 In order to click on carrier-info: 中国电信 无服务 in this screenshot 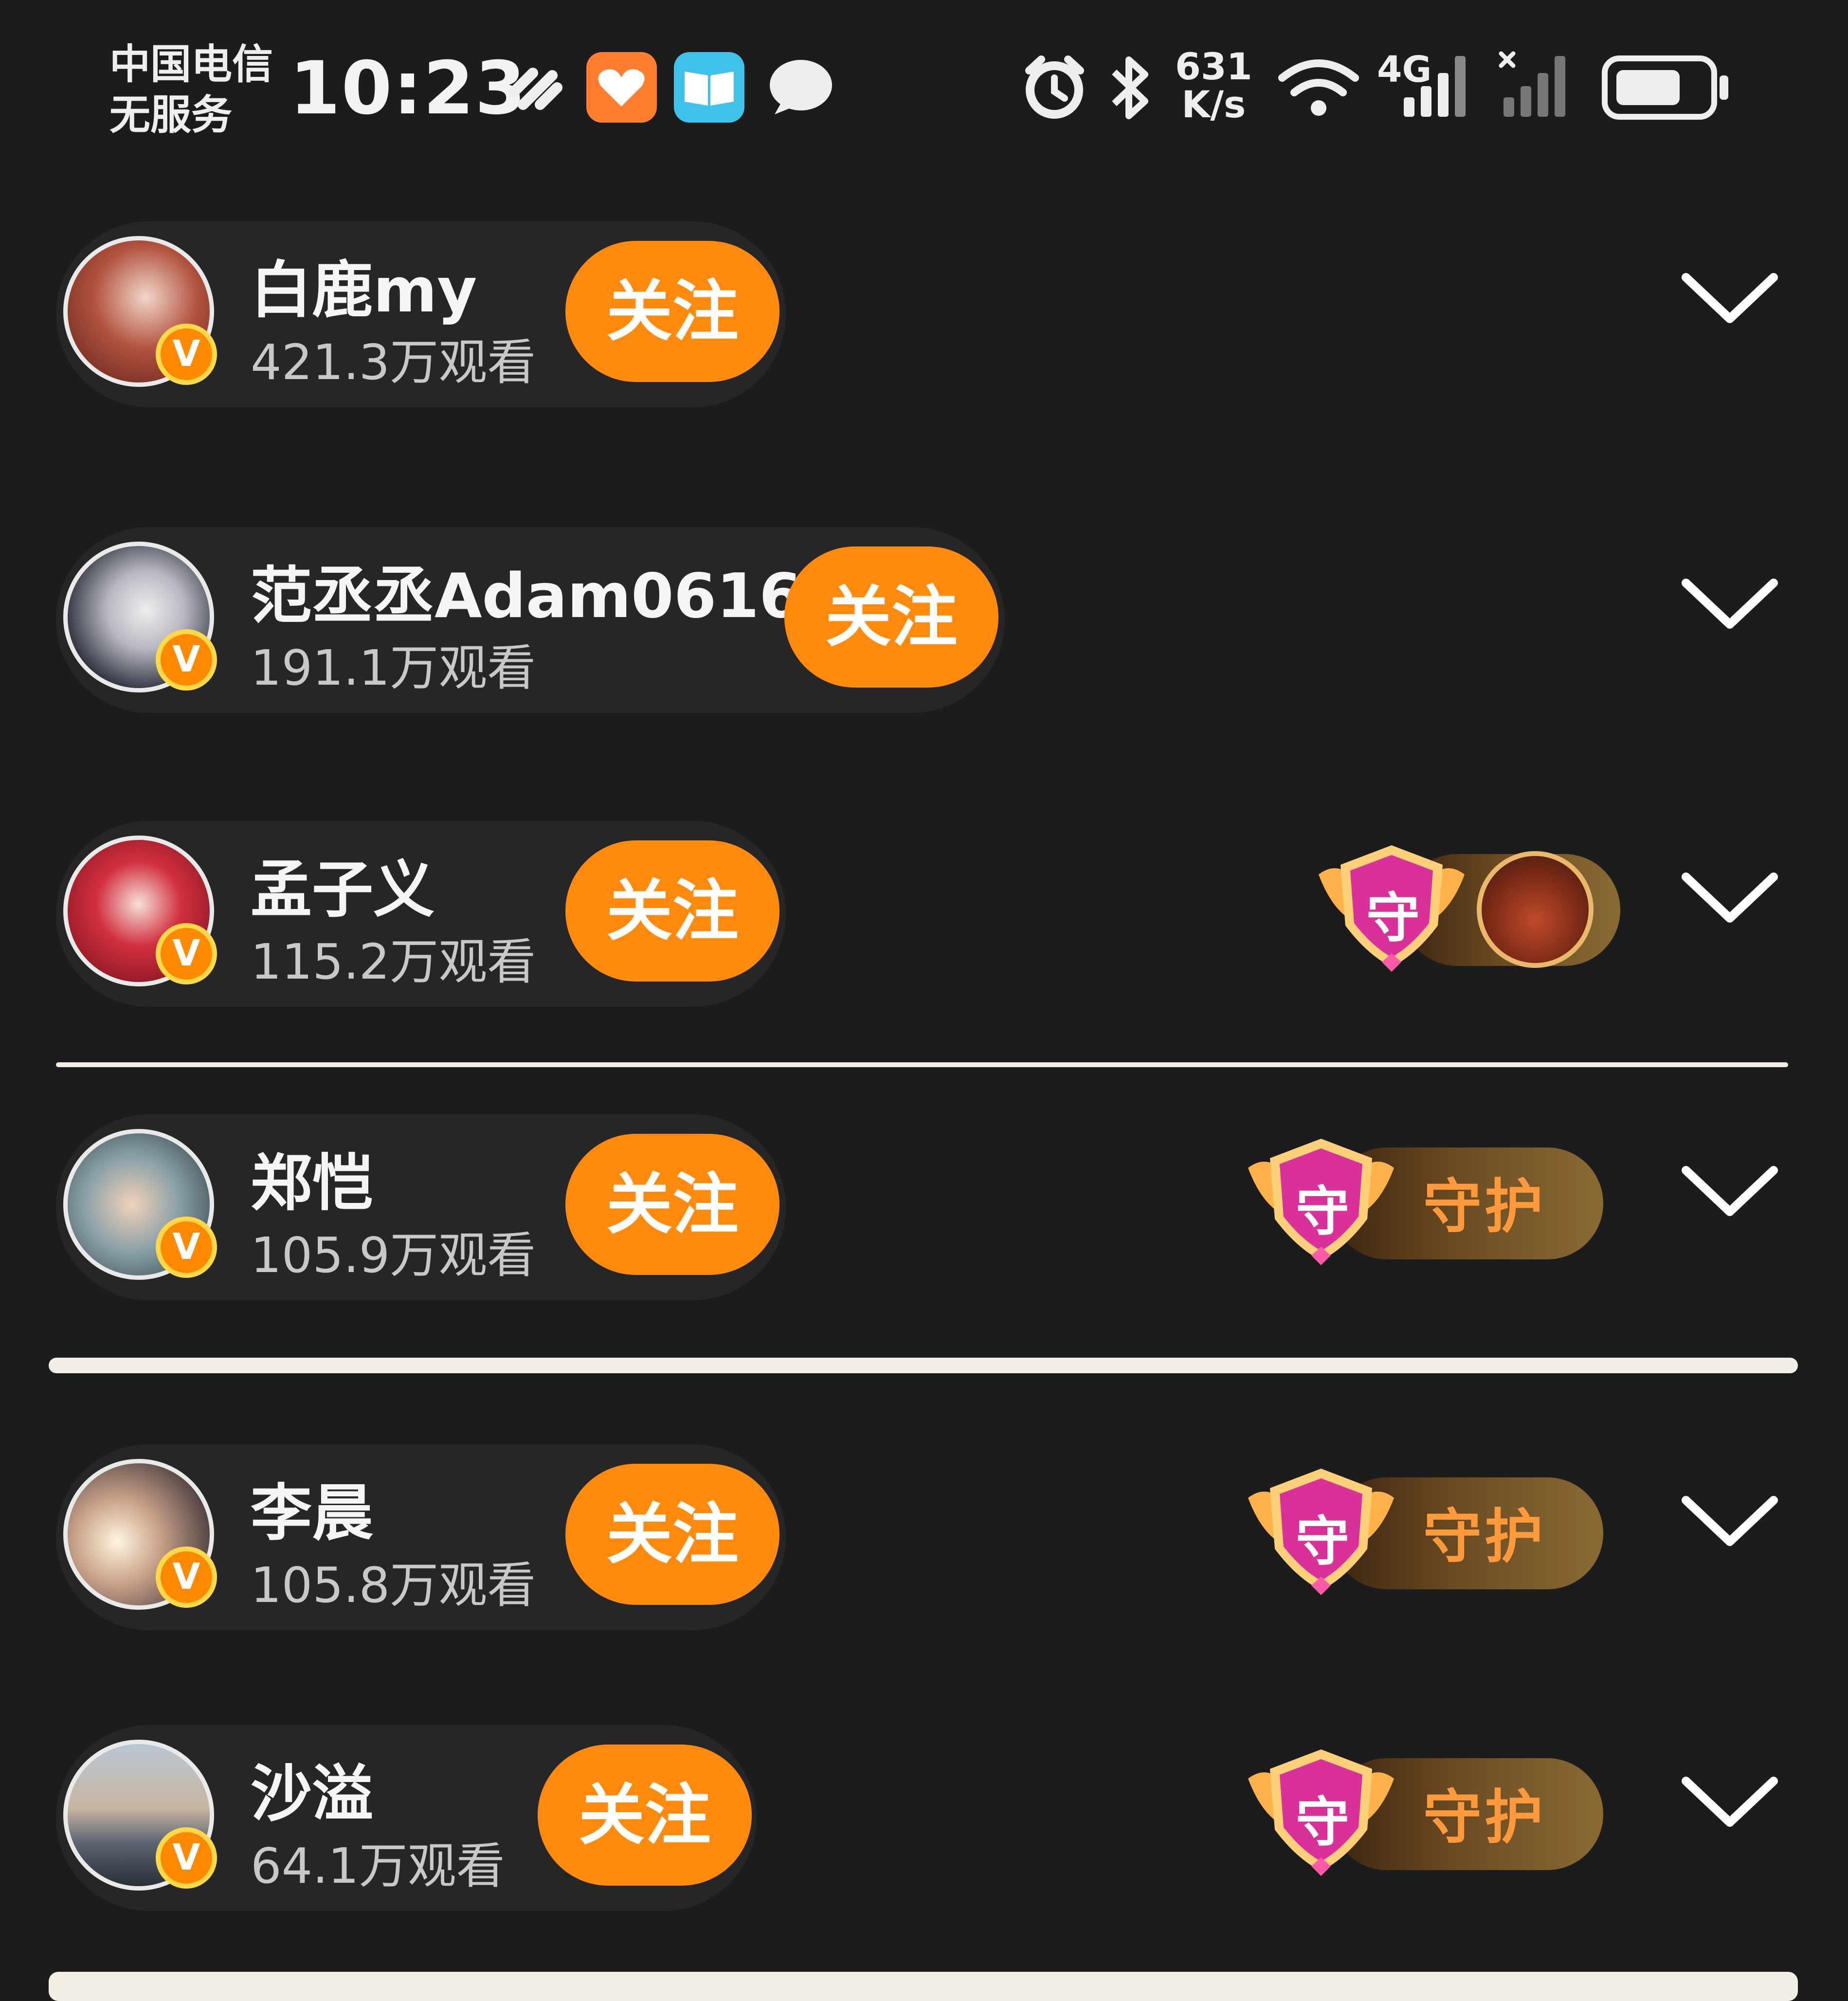, I will do `click(191, 89)`.